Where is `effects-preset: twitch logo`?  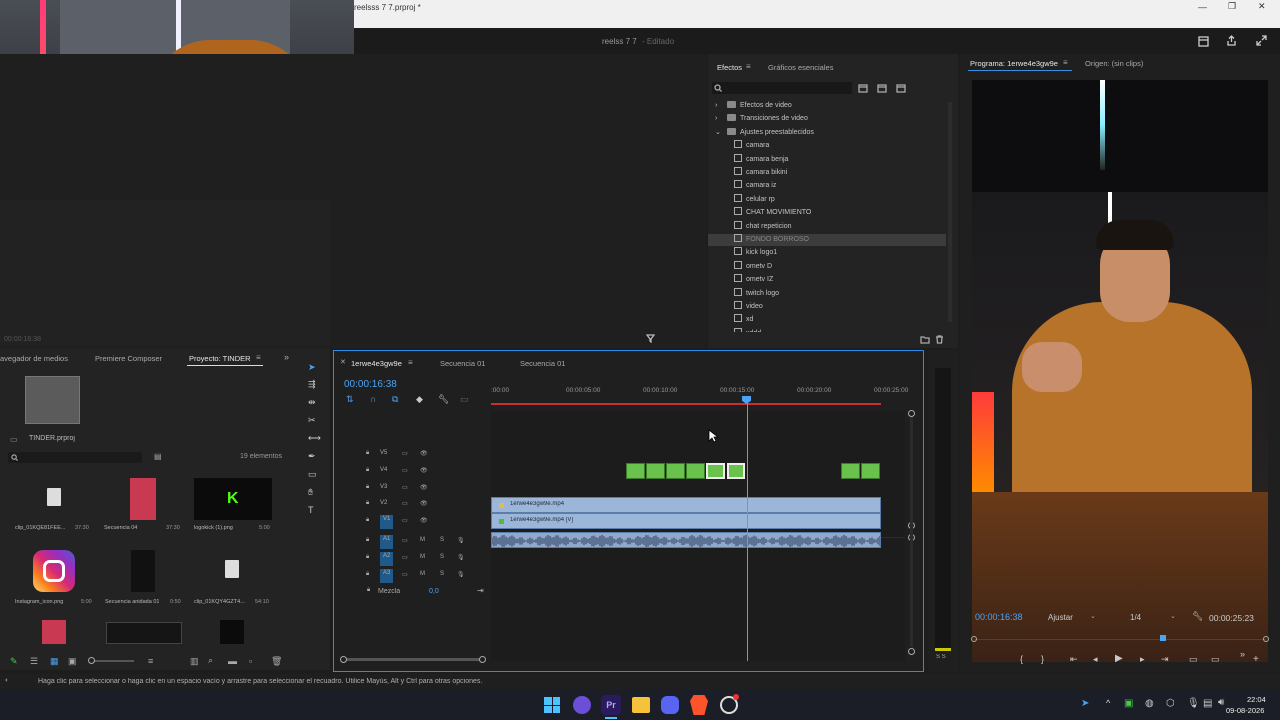
effects-preset: twitch logo is located at coordinates (827, 293).